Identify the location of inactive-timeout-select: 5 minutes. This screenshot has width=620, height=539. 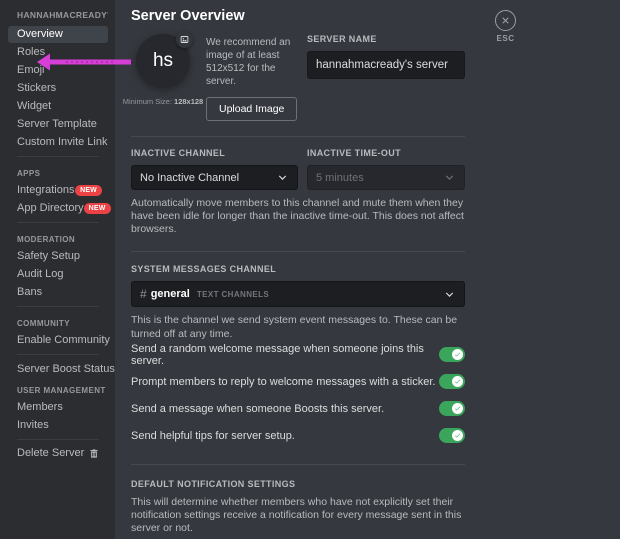
(386, 177).